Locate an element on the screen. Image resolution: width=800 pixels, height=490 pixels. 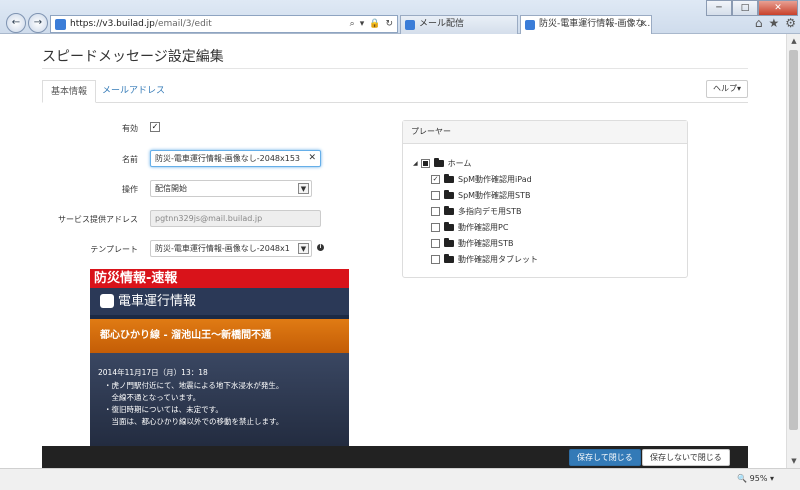
tree-item-label: 多指向デモ用STB is located at coordinates (490, 211).